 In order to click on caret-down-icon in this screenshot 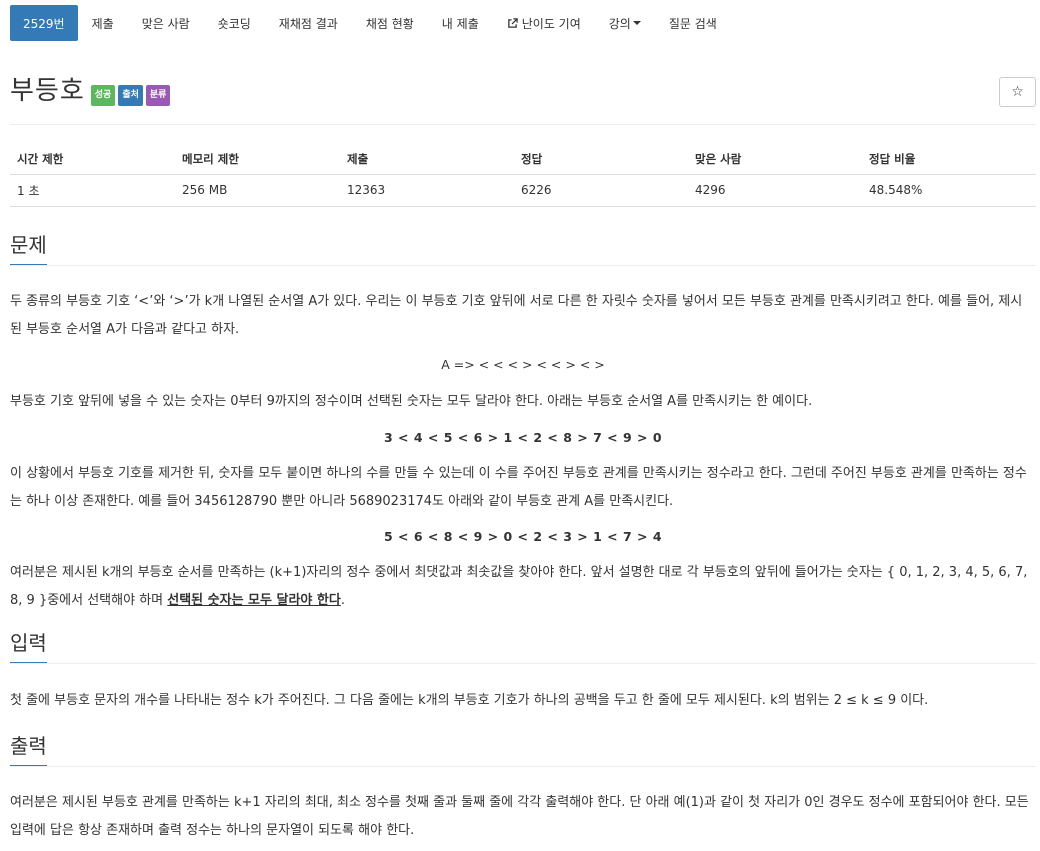, I will do `click(636, 23)`.